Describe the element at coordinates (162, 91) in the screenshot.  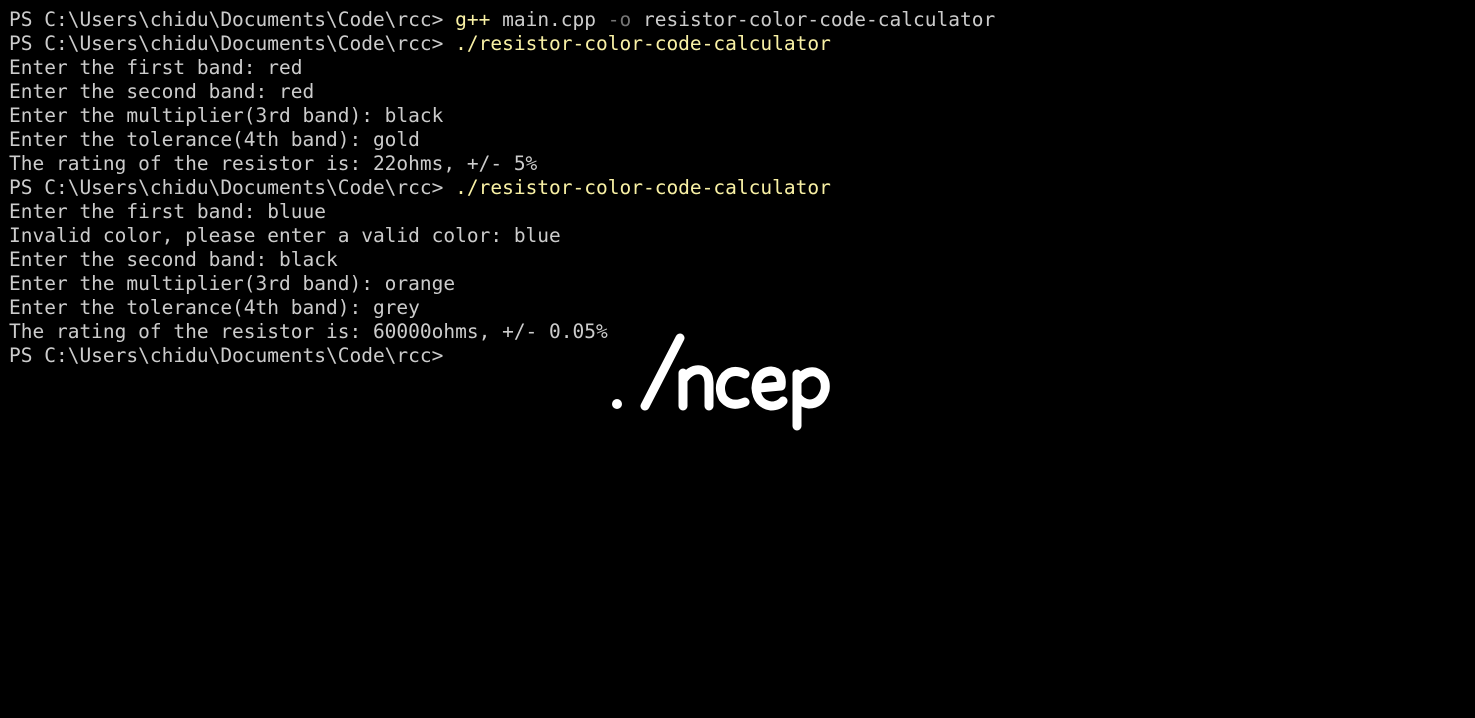
I see `output-text: Enter the second band: red` at that location.